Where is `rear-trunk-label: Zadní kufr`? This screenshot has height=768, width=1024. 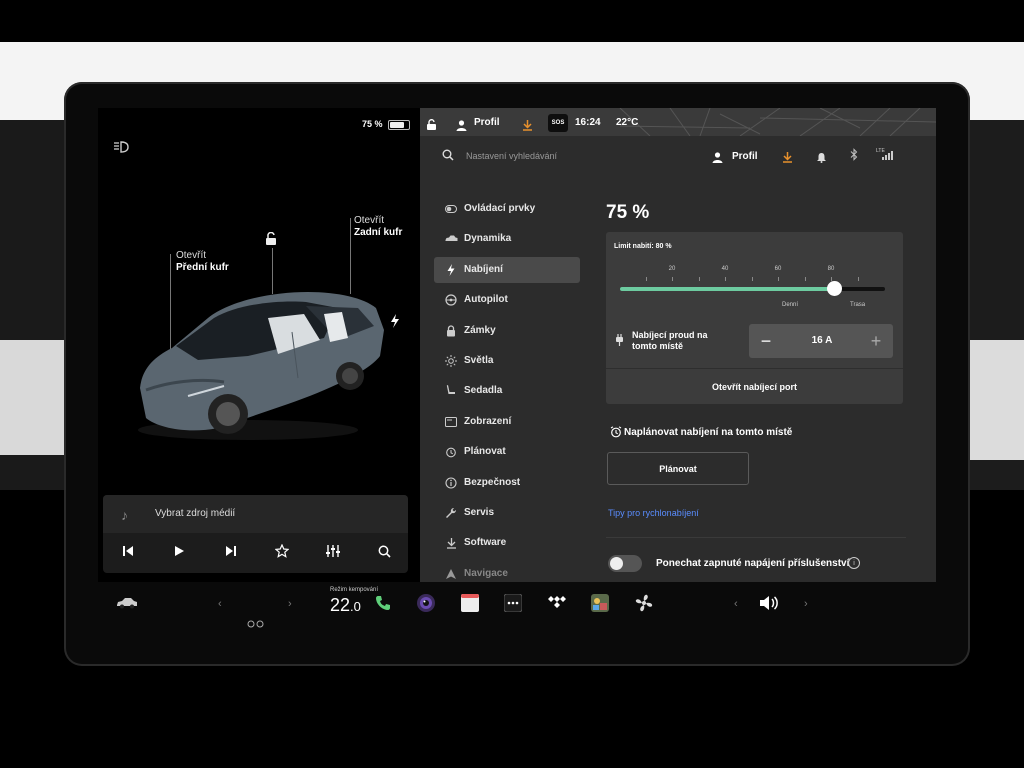 rear-trunk-label: Zadní kufr is located at coordinates (378, 232).